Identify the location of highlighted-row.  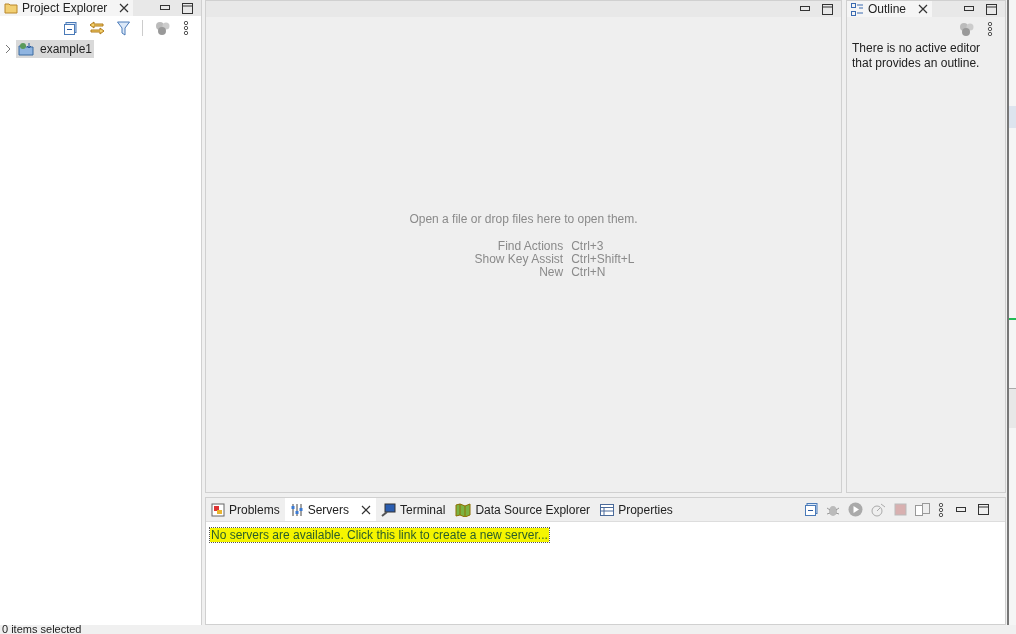
(1012, 117).